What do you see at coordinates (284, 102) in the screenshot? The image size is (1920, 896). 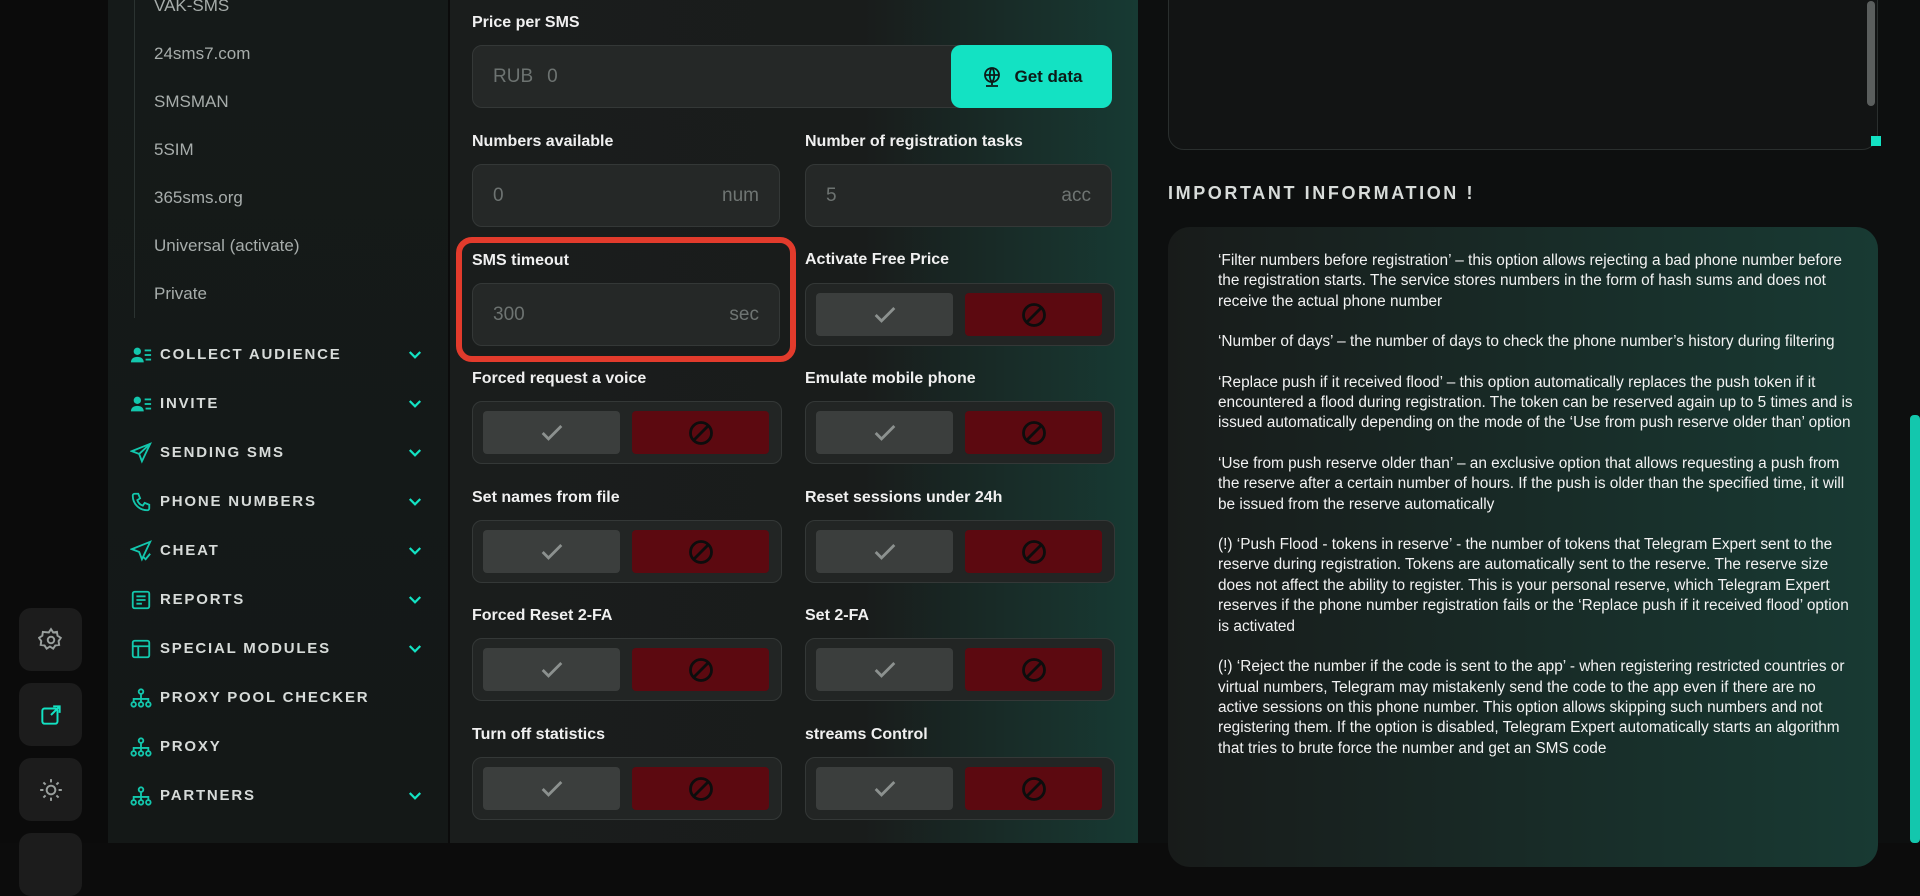 I see `sub-item-smsman: SMSMAN` at bounding box center [284, 102].